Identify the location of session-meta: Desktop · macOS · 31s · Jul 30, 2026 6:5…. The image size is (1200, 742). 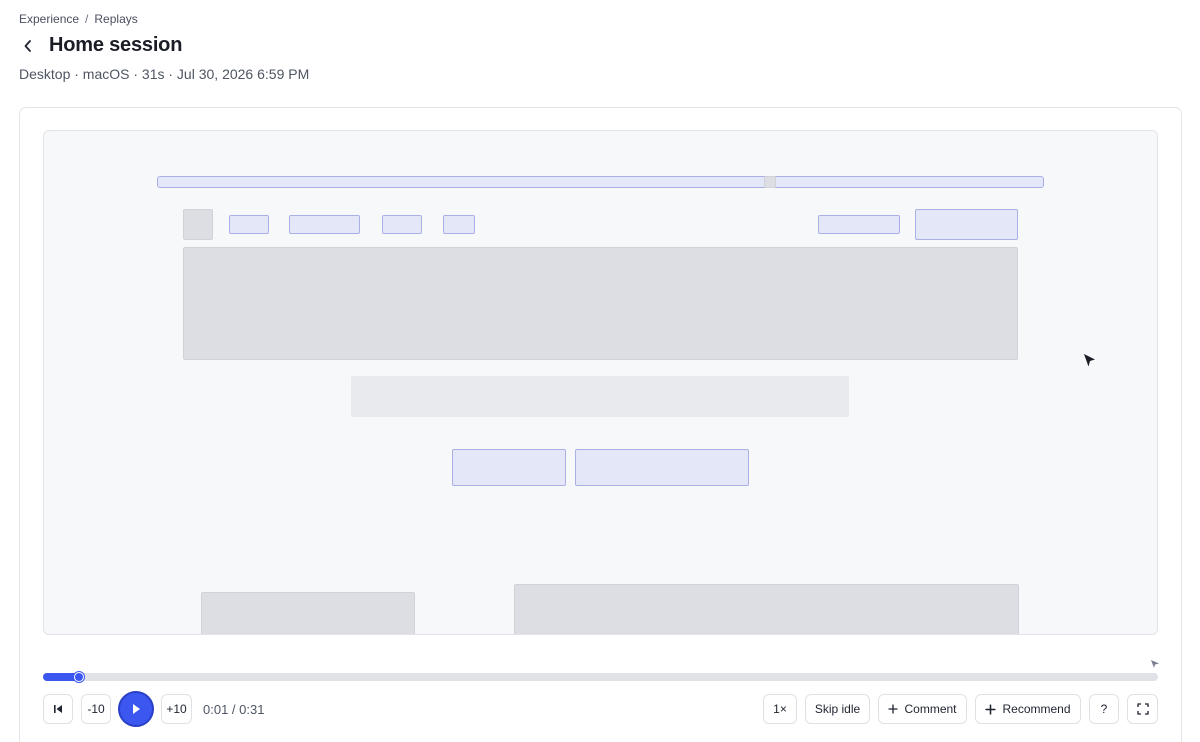
(164, 74).